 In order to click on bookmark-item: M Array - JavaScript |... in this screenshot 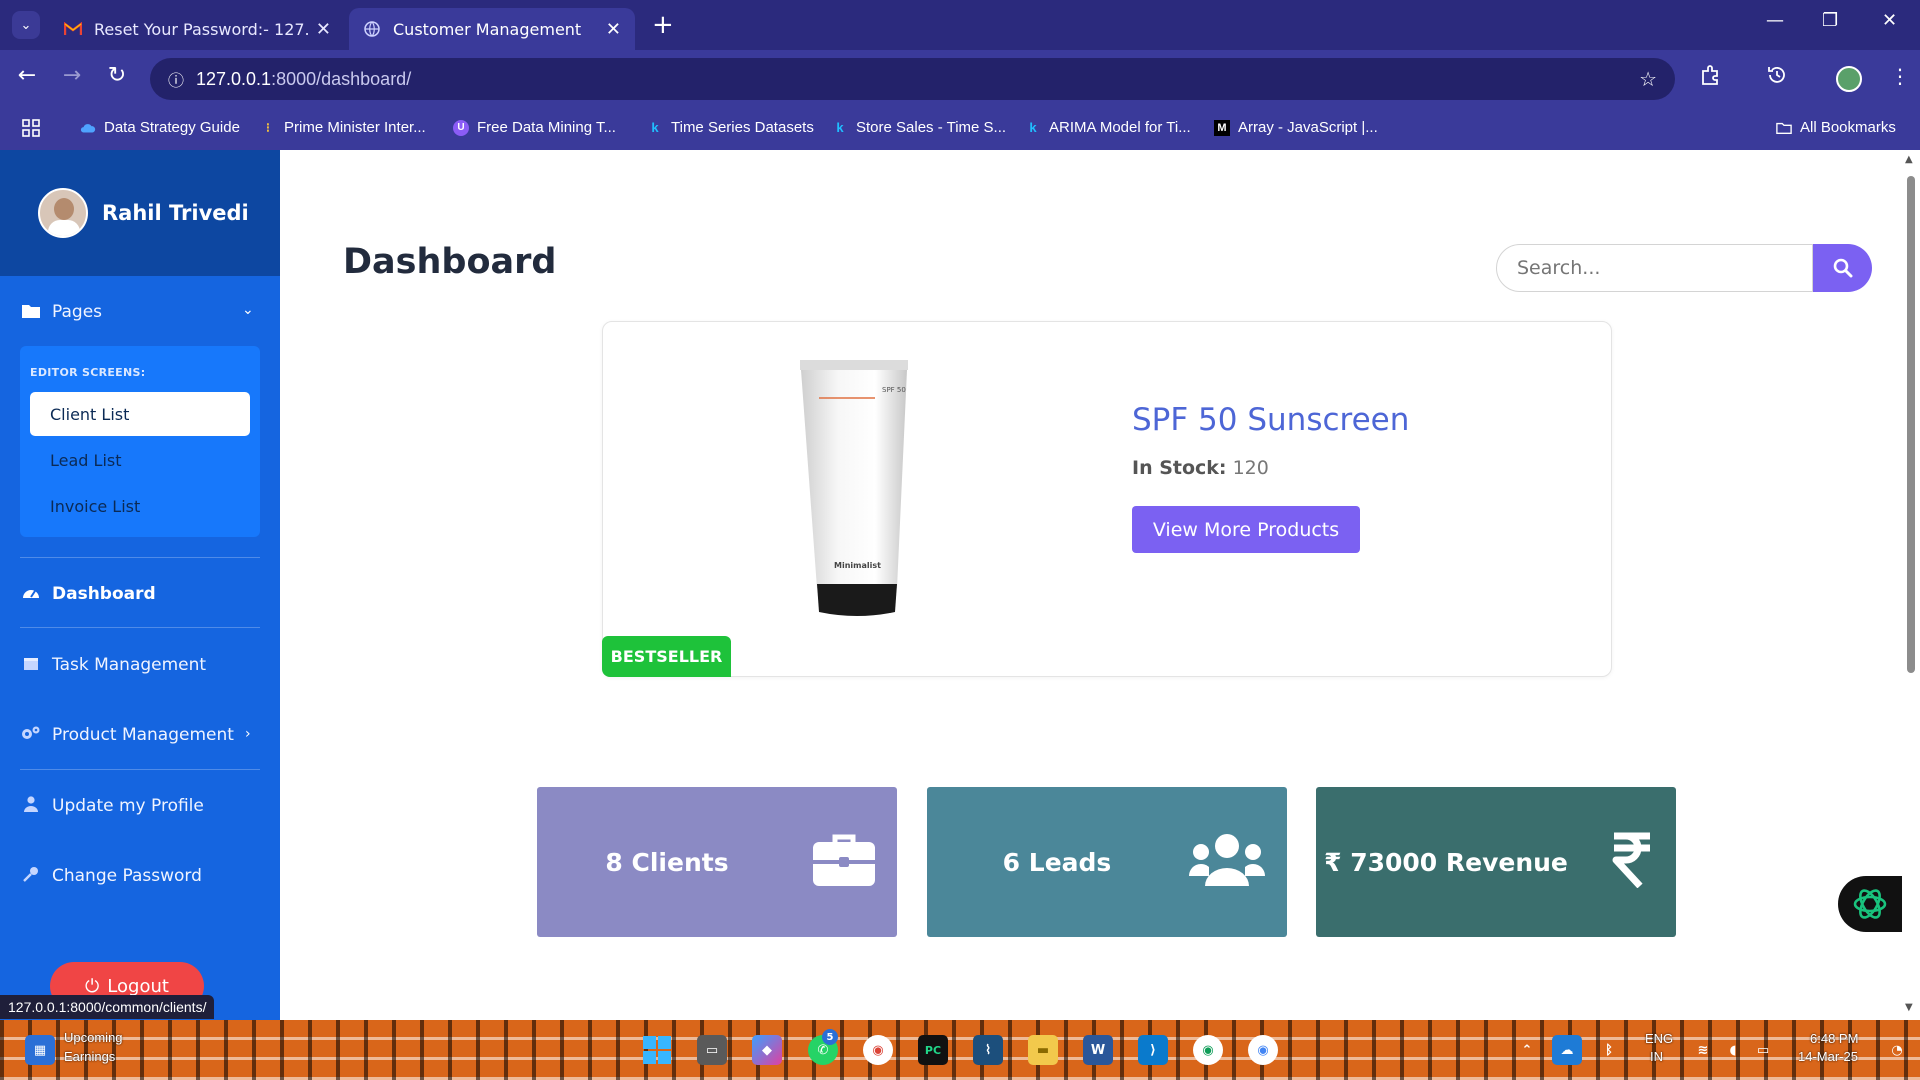, I will do `click(1296, 127)`.